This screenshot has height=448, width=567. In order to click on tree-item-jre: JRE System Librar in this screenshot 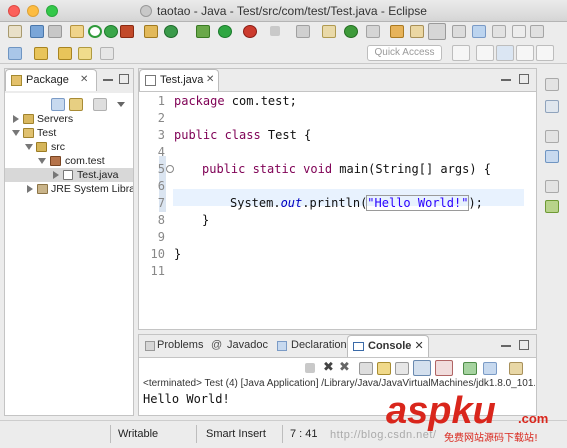, I will do `click(69, 189)`.